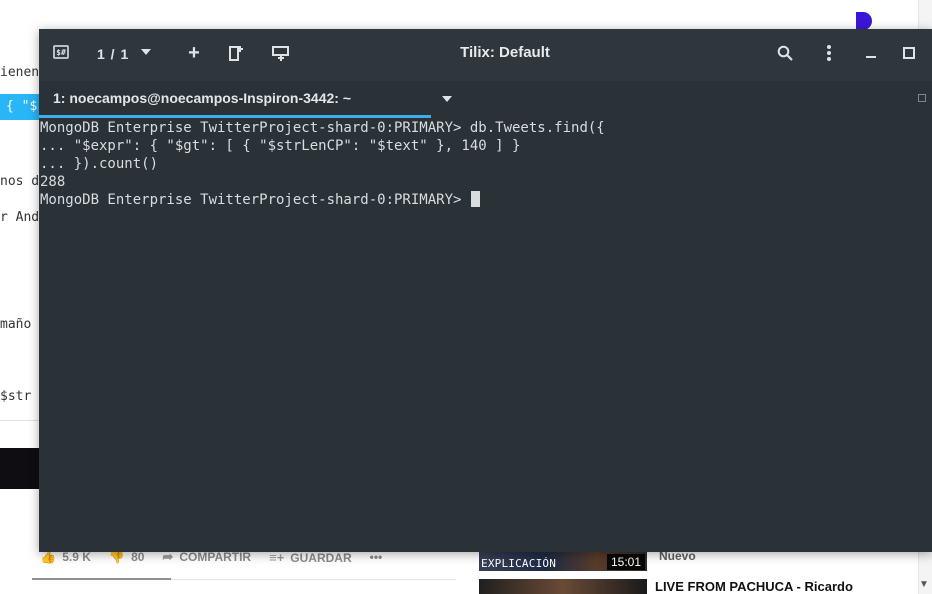 This screenshot has width=932, height=594. Describe the element at coordinates (215, 557) in the screenshot. I see `share-label: COMPARTIR` at that location.